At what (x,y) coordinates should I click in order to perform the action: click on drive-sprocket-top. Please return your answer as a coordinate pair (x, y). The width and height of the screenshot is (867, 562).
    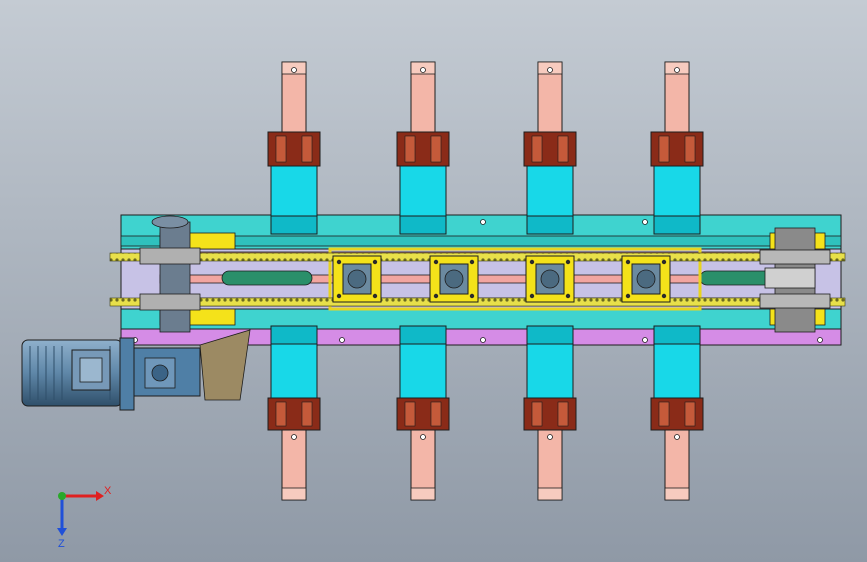
    Looking at the image, I should click on (170, 256).